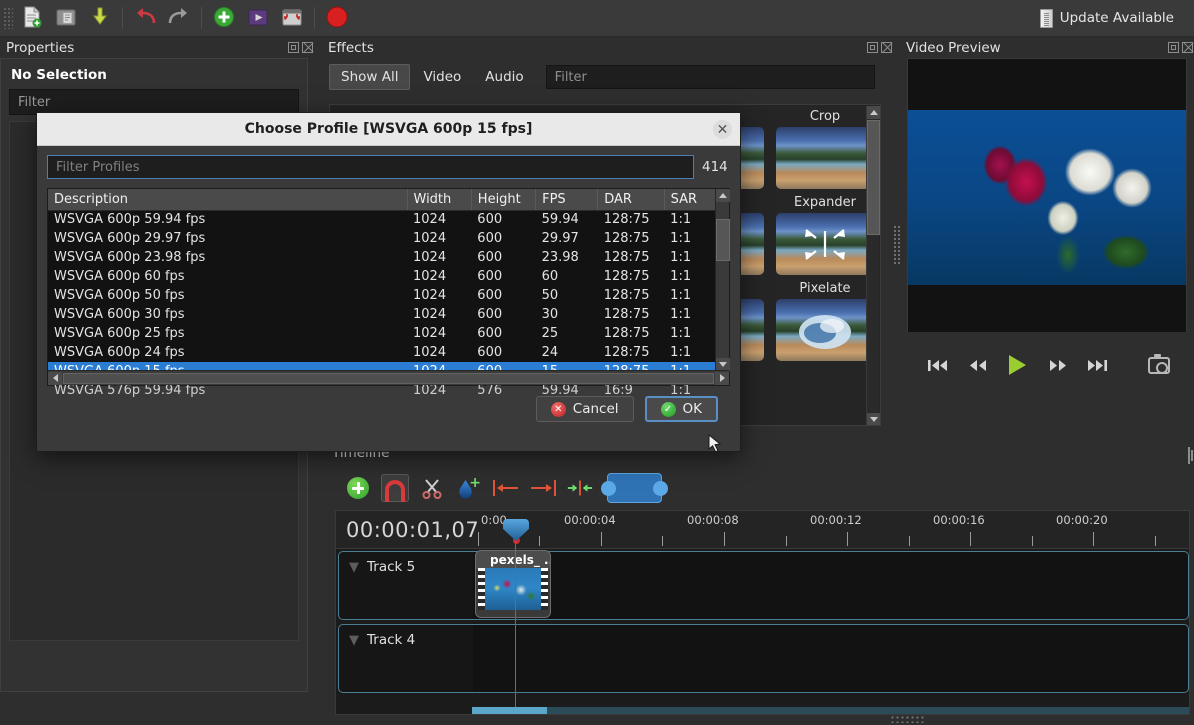  Describe the element at coordinates (631, 200) in the screenshot. I see `column-header-dar: DAR` at that location.